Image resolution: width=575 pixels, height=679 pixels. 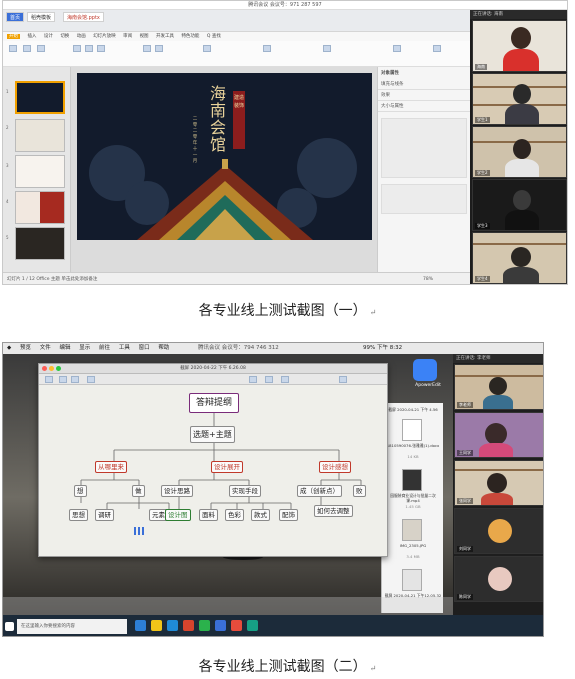 I want to click on tab-templates: 稻壳模板, so click(x=41, y=17).